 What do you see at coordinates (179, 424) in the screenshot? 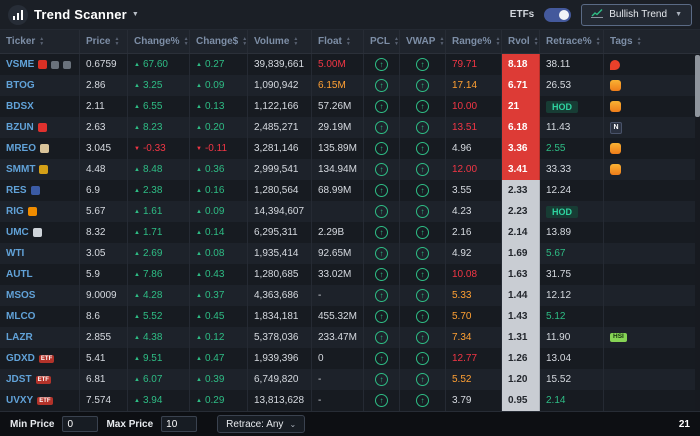
I see `max-price-input` at bounding box center [179, 424].